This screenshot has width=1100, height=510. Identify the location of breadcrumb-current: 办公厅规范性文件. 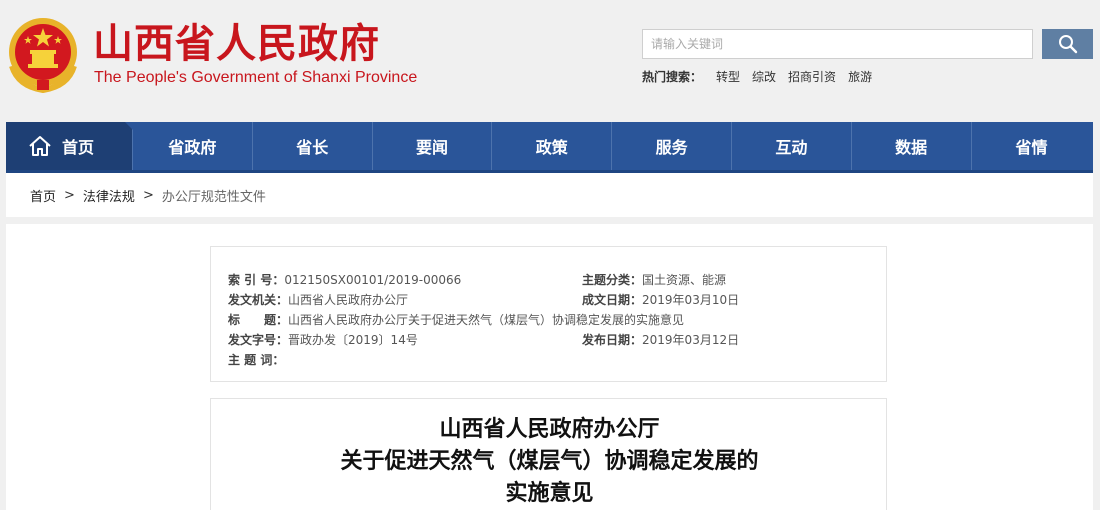
(213, 197).